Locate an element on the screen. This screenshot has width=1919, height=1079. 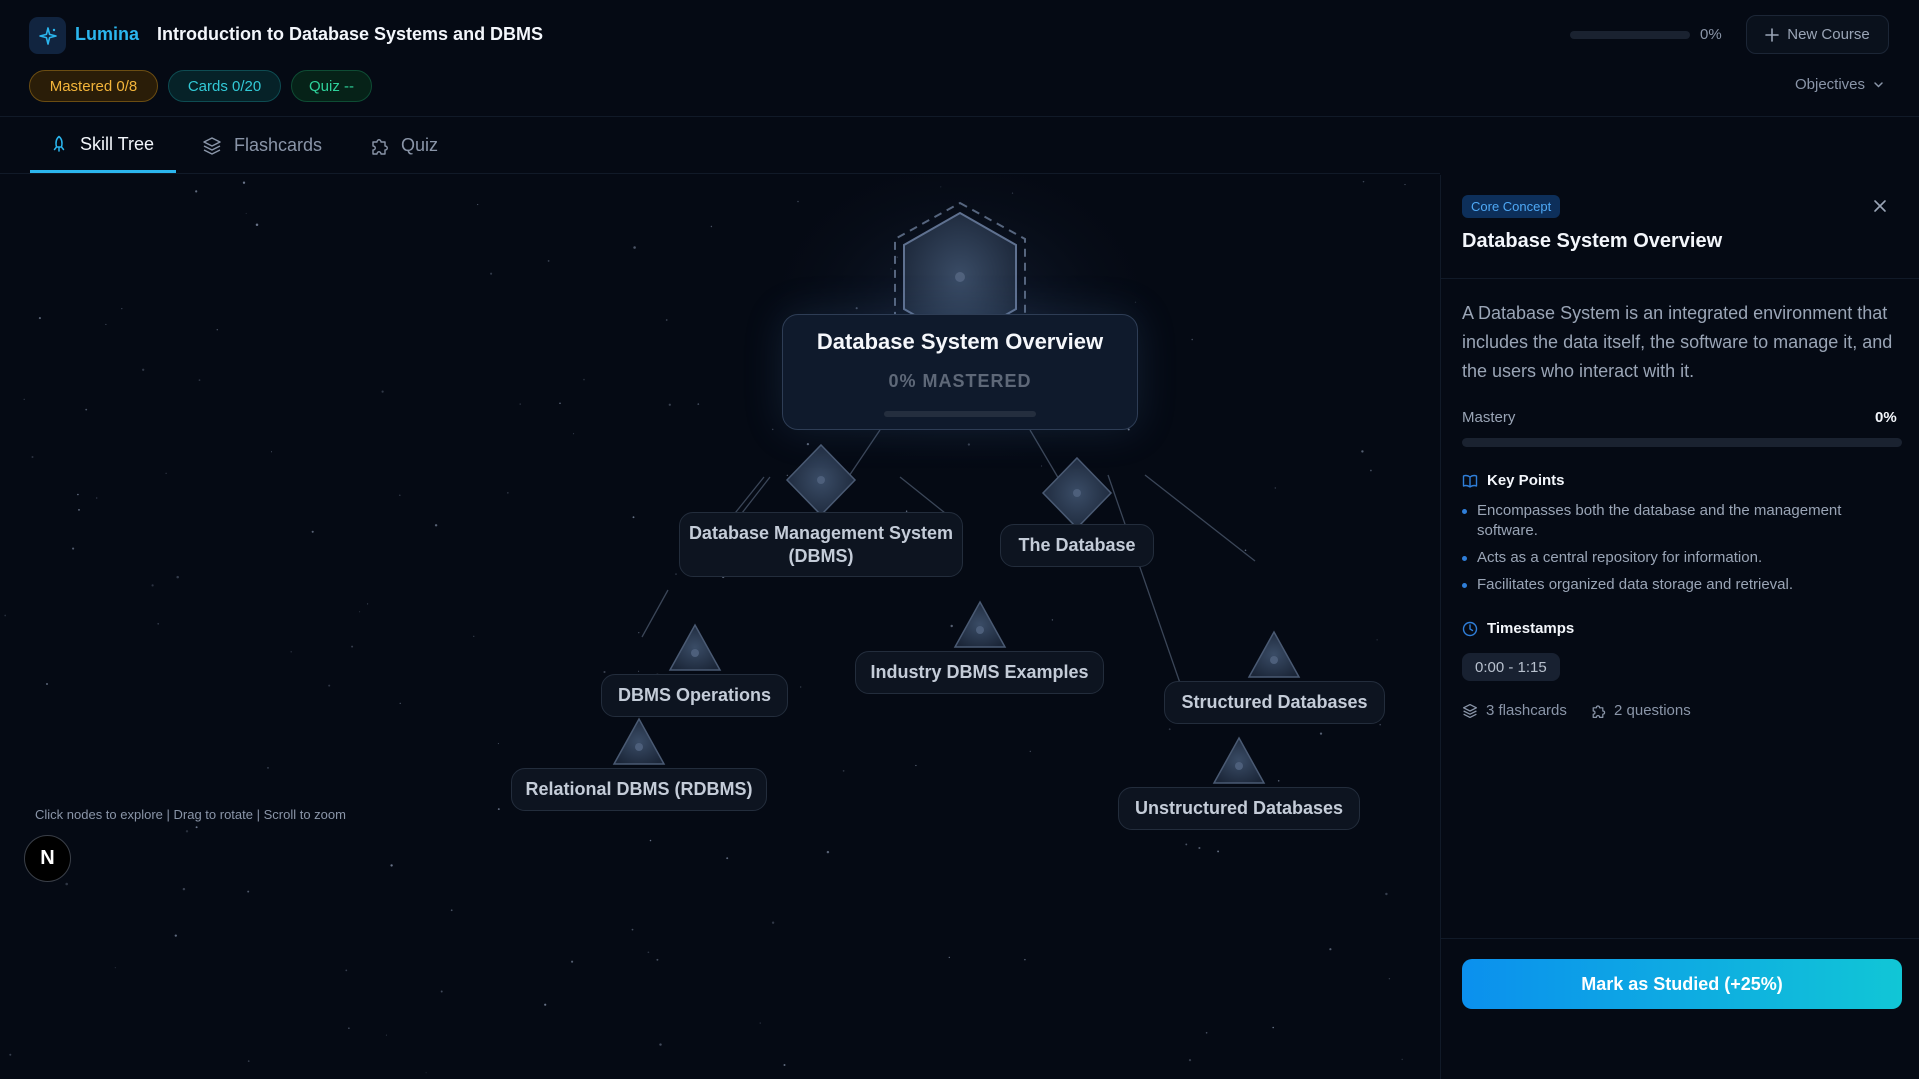
course-progress-bar is located at coordinates (1630, 35).